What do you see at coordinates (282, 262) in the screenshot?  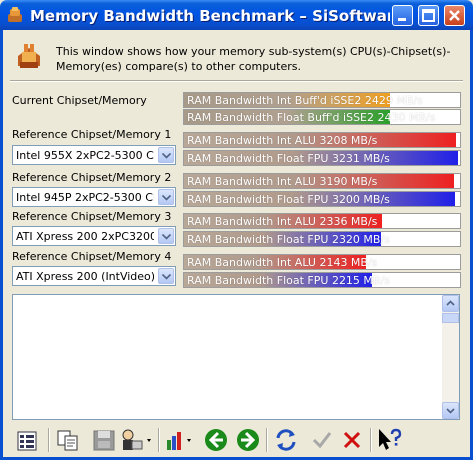 I see `reference-4-int-bar-text: RAM Bandwidth Int ALU 2143 MB/s` at bounding box center [282, 262].